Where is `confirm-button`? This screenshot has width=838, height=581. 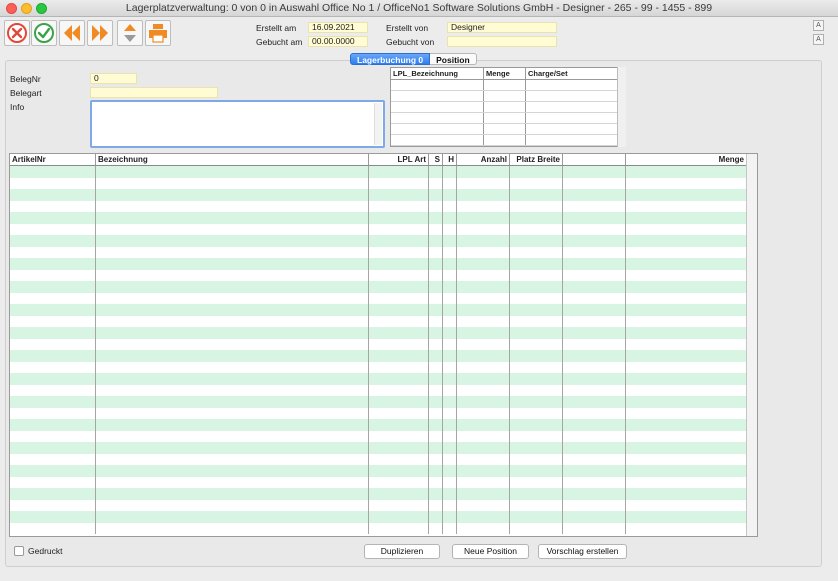
confirm-button is located at coordinates (44, 33).